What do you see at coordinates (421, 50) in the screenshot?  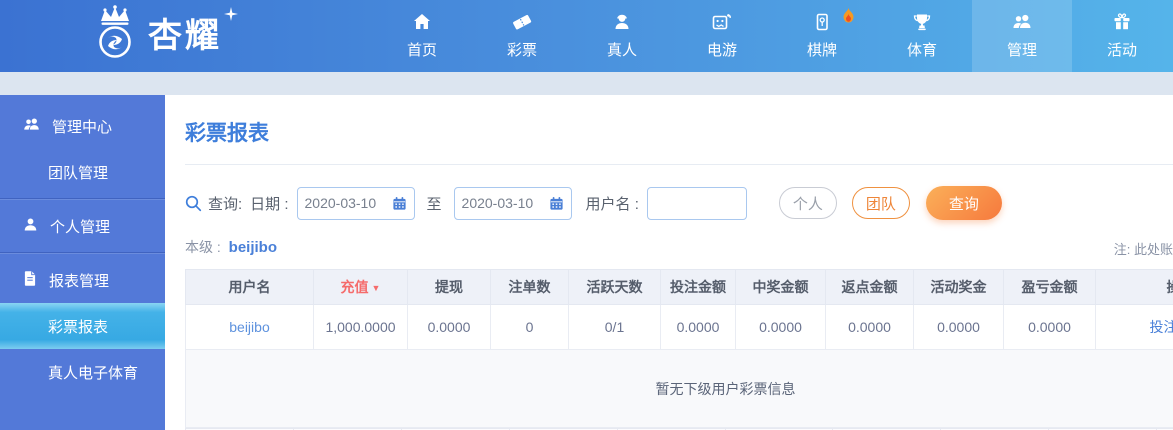 I see `nav-label: 首页` at bounding box center [421, 50].